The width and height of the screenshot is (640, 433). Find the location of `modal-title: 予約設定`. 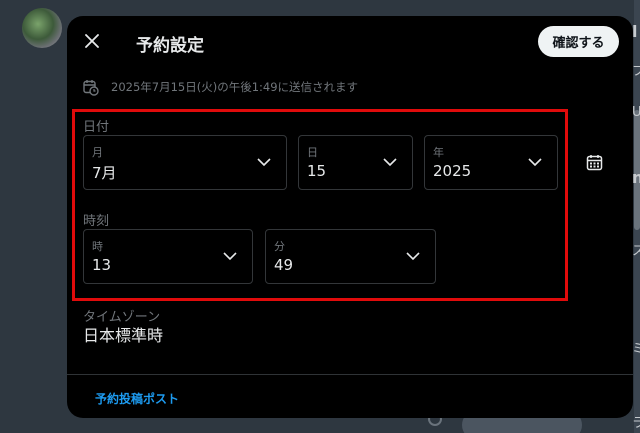

modal-title: 予約設定 is located at coordinates (170, 46).